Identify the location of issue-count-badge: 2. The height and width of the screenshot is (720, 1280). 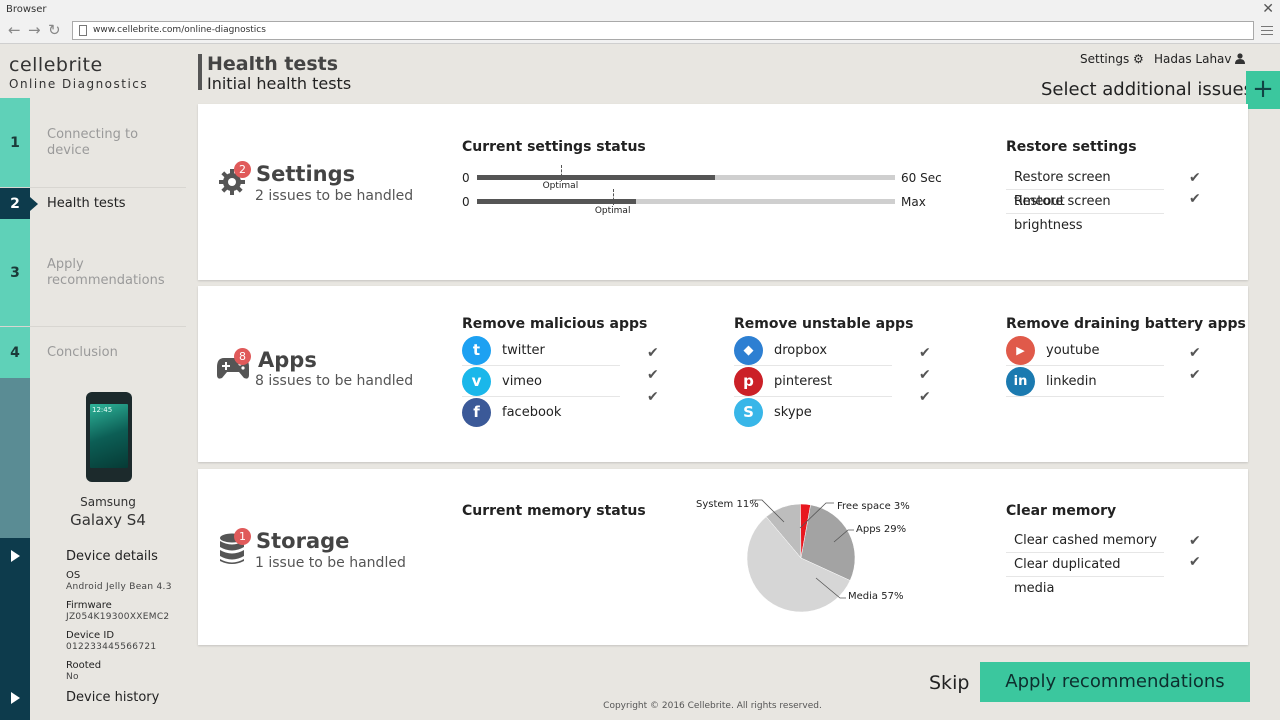
(242, 169).